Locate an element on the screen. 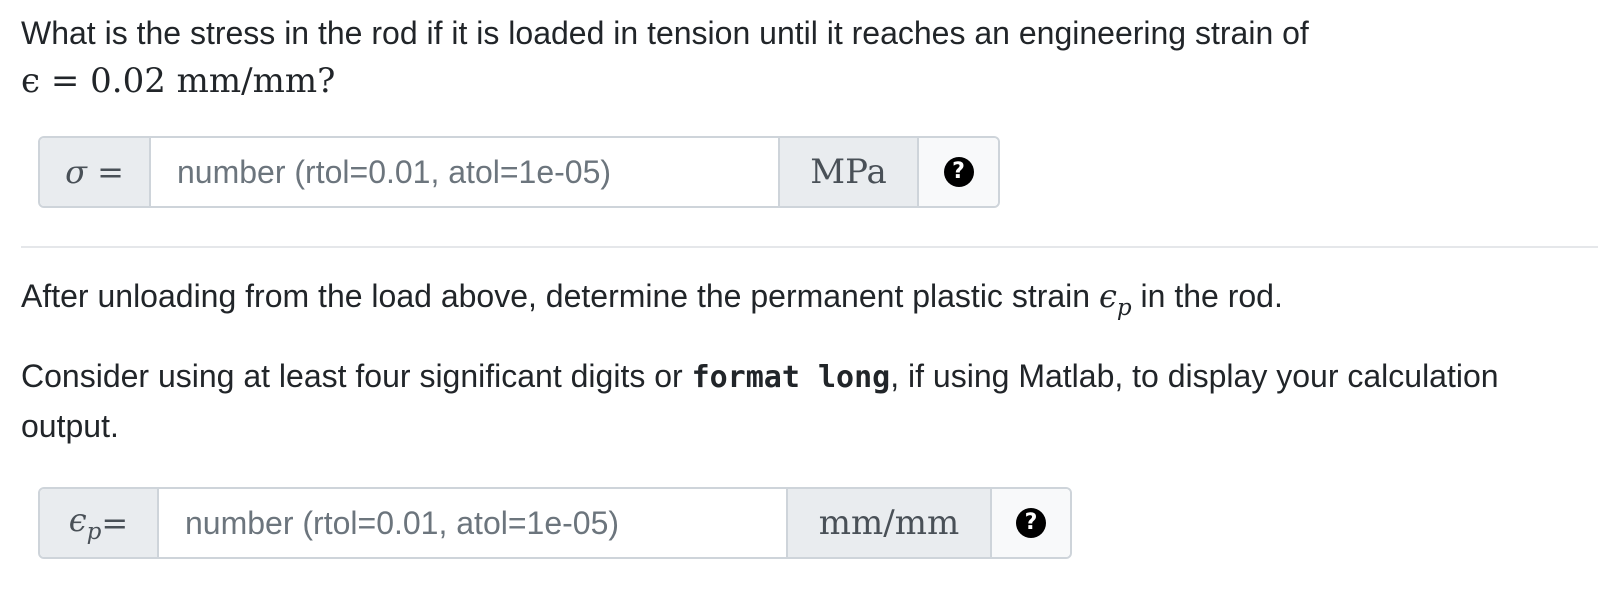 This screenshot has width=1610, height=604. plastic-strain-unit: mm/mm is located at coordinates (889, 523).